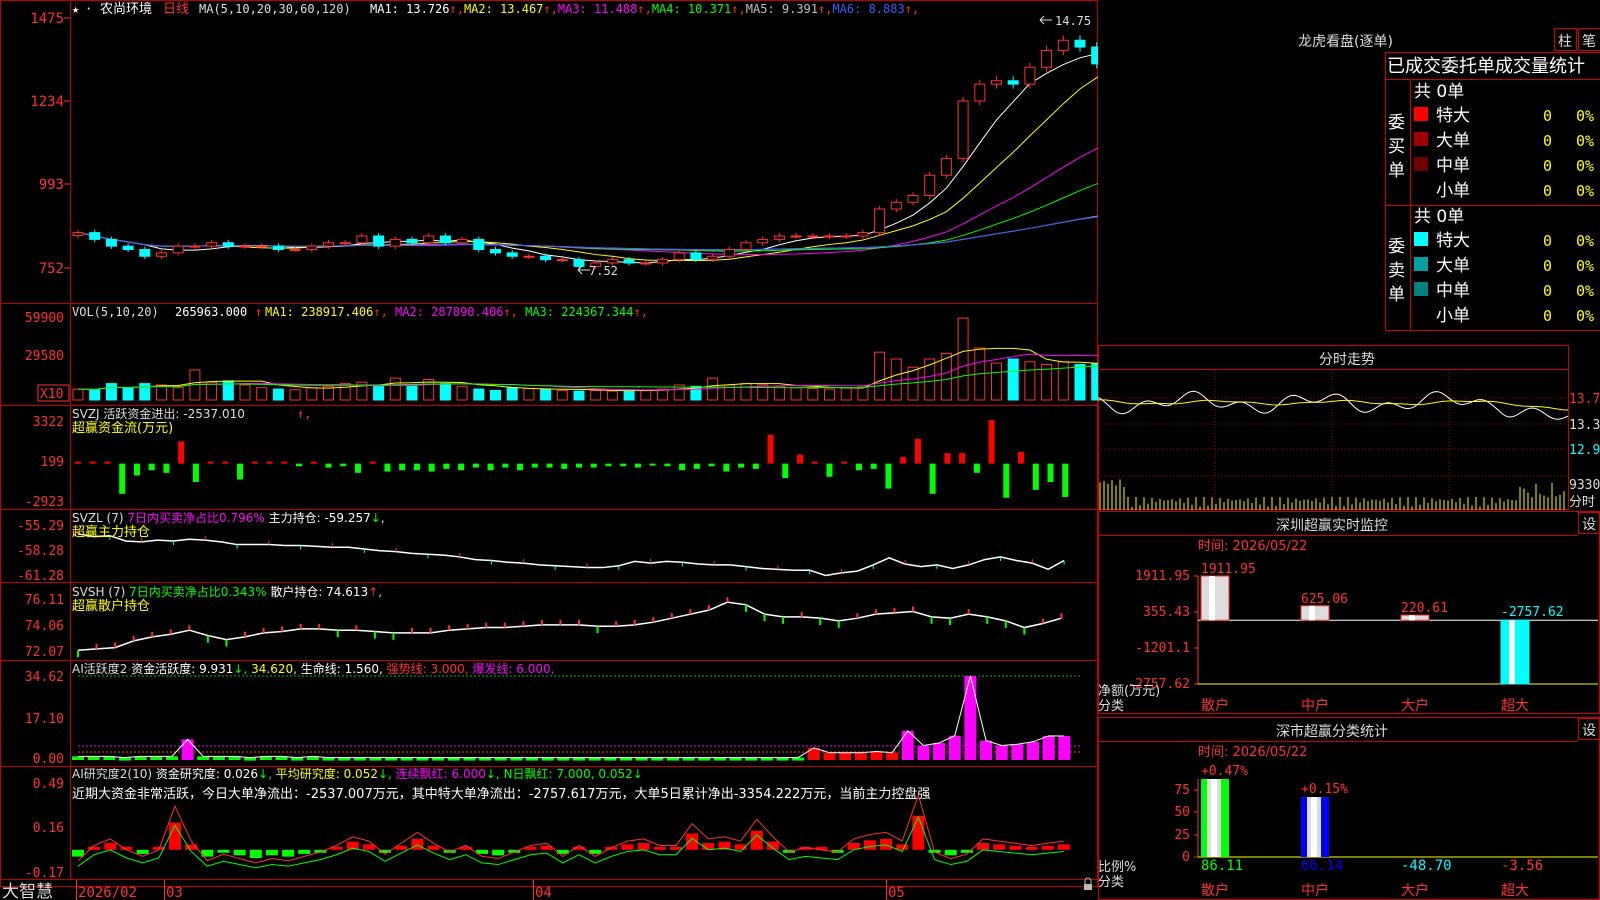 The image size is (1600, 900). I want to click on svzl-axis-top: -55.29, so click(40, 526).